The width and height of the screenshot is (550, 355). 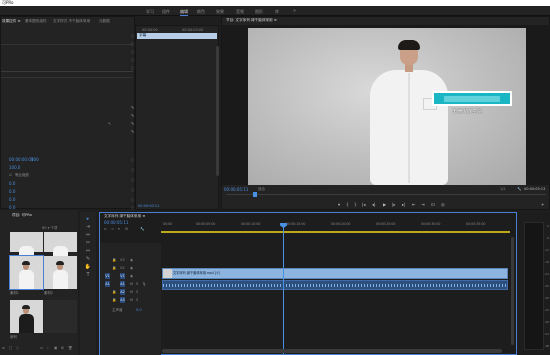 I want to click on quality-dropdown: 1/2, so click(x=503, y=189).